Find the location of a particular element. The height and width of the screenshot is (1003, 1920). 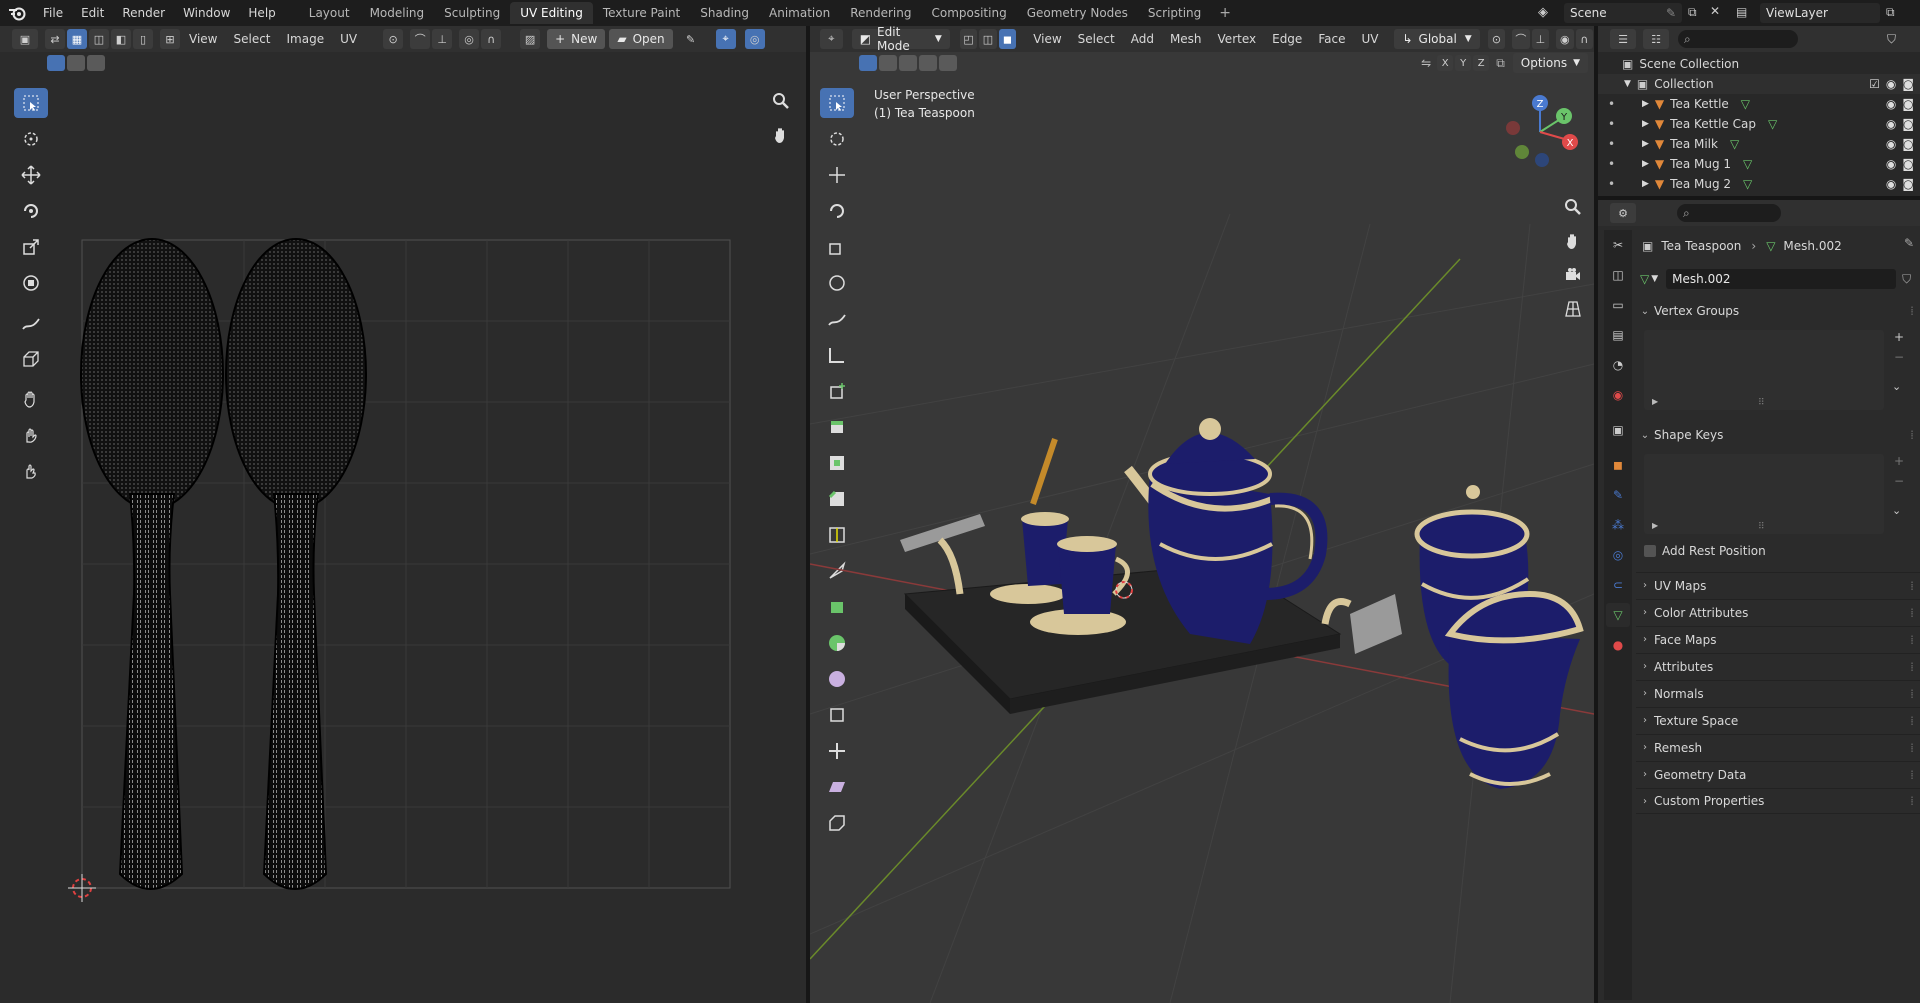

expand-arrow-icon: ▼ is located at coordinates (1627, 84).